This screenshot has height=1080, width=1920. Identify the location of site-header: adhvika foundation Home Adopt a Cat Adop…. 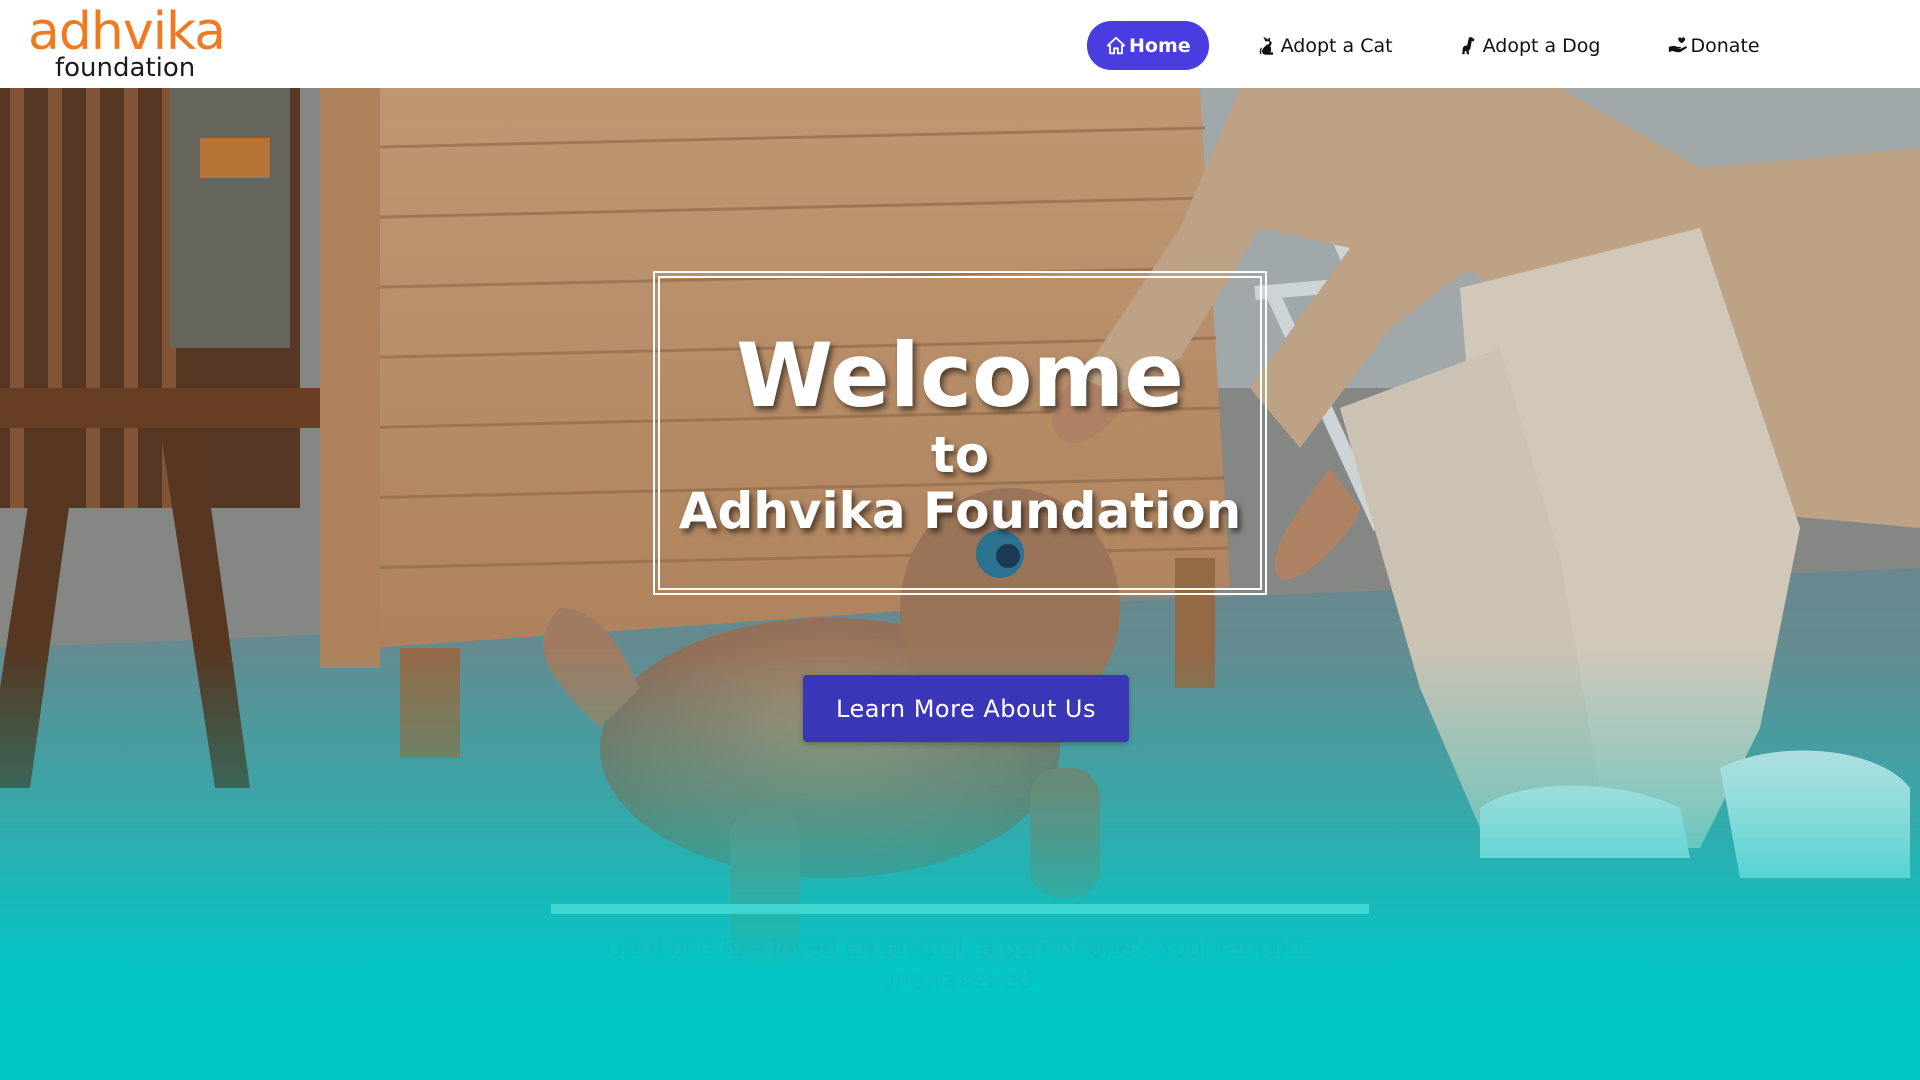
(960, 44).